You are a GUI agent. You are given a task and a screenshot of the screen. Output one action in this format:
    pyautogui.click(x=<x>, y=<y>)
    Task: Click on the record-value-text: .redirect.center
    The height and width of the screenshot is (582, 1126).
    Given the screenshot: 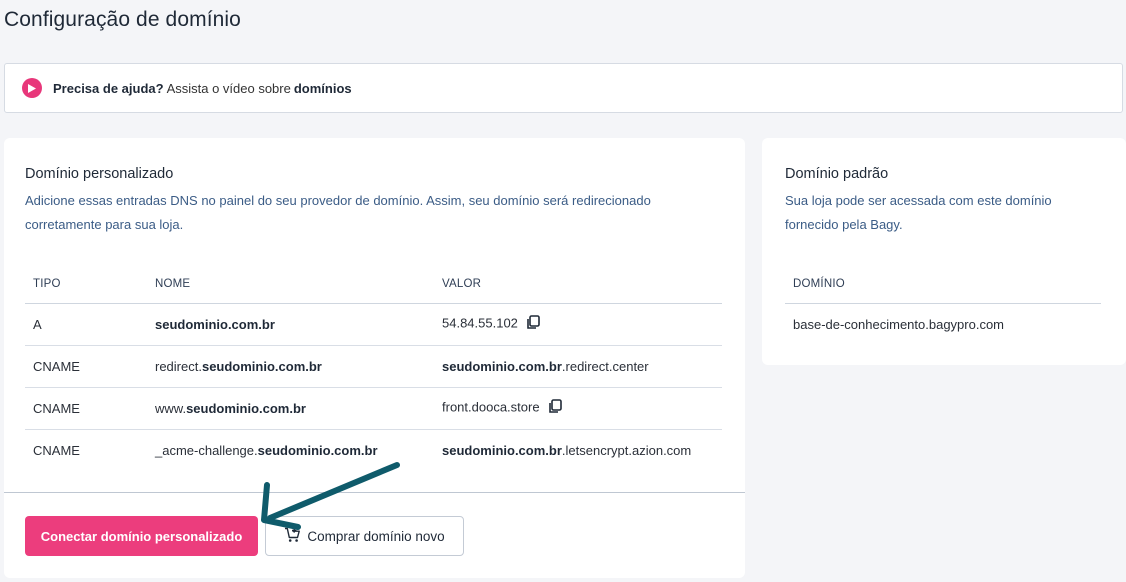 What is the action you would take?
    pyautogui.click(x=605, y=366)
    